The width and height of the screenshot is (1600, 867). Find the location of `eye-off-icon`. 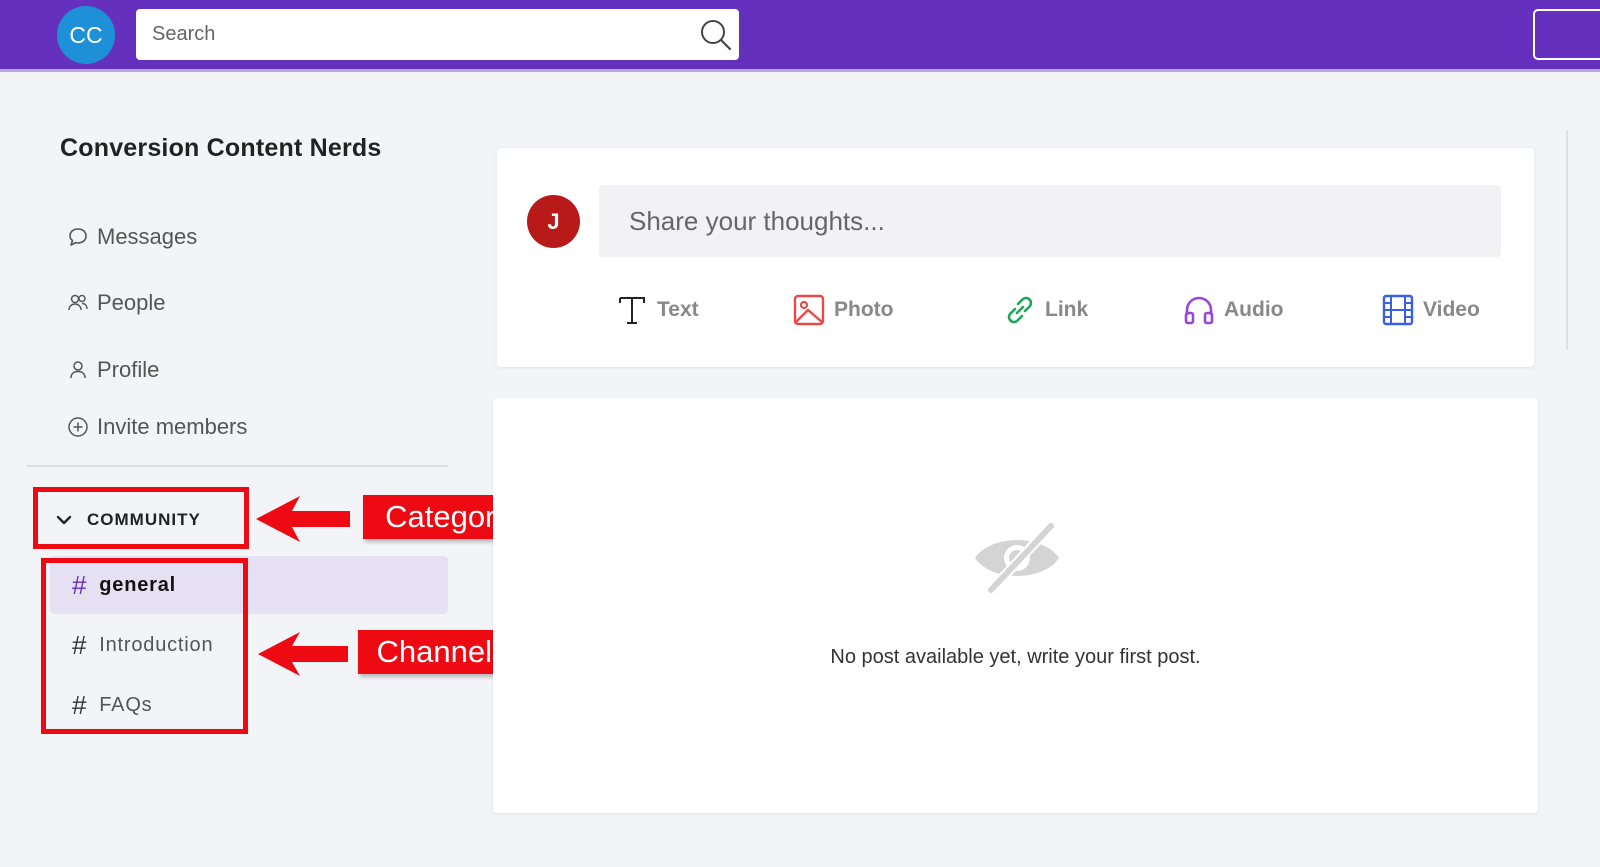

eye-off-icon is located at coordinates (1017, 558).